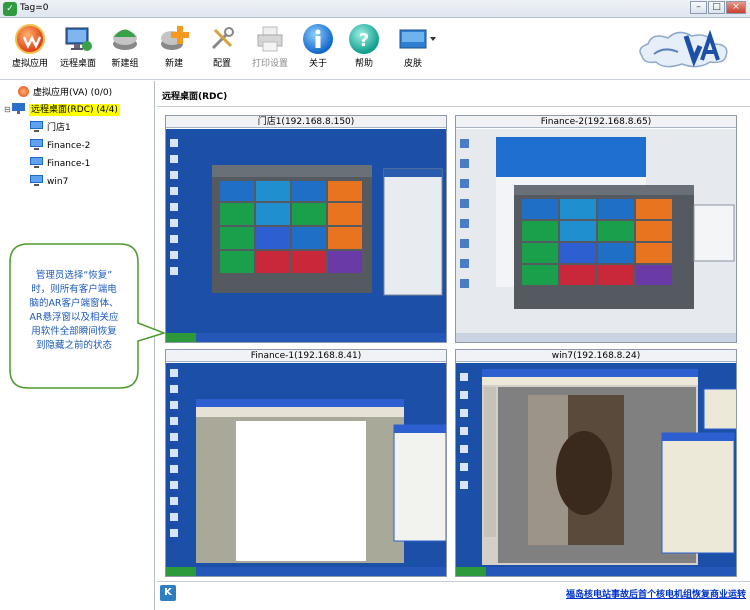  I want to click on remote-panel-store1: 门店1(192.168.8.150), so click(306, 229).